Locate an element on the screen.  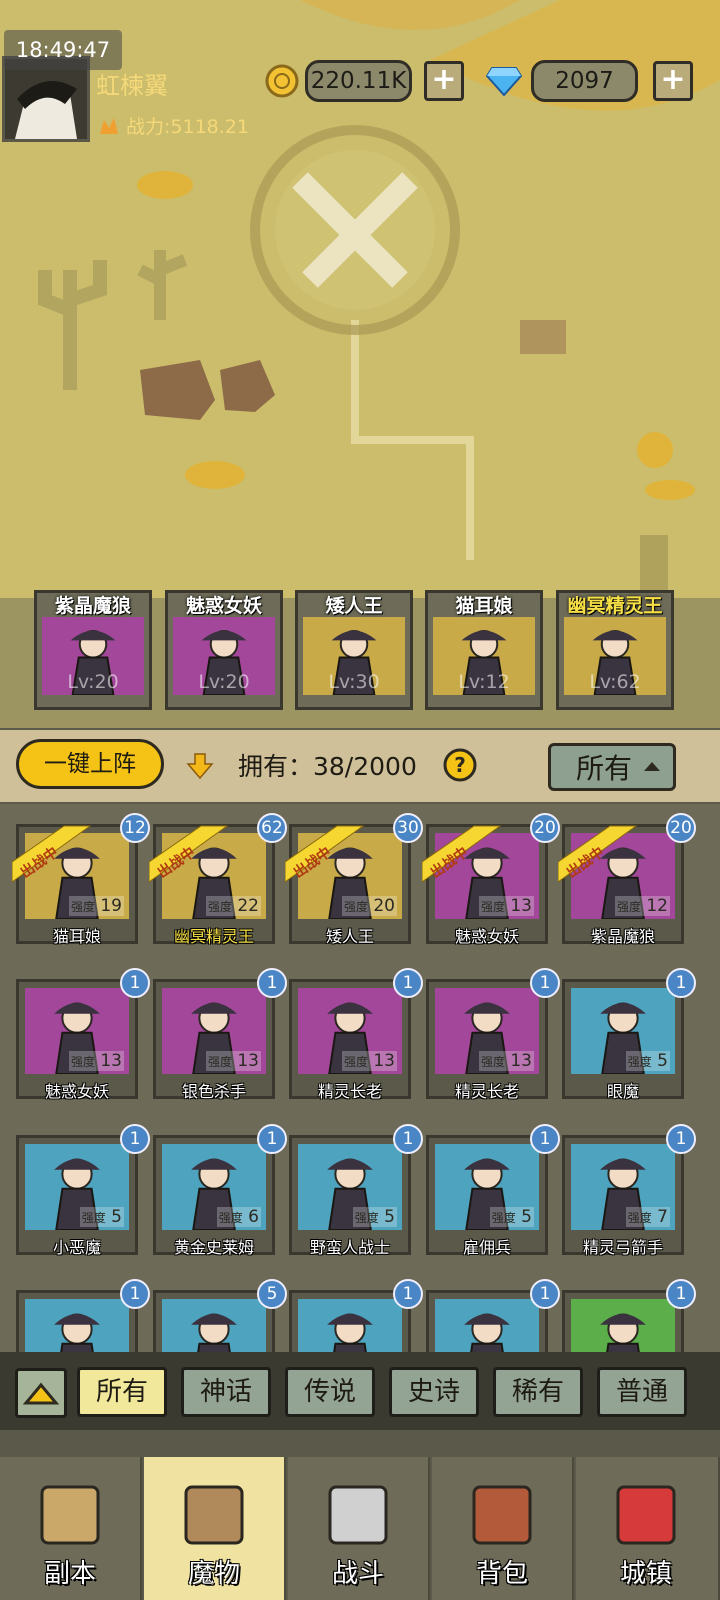
auto-deploy-button: 一键上阵 is located at coordinates (90, 764).